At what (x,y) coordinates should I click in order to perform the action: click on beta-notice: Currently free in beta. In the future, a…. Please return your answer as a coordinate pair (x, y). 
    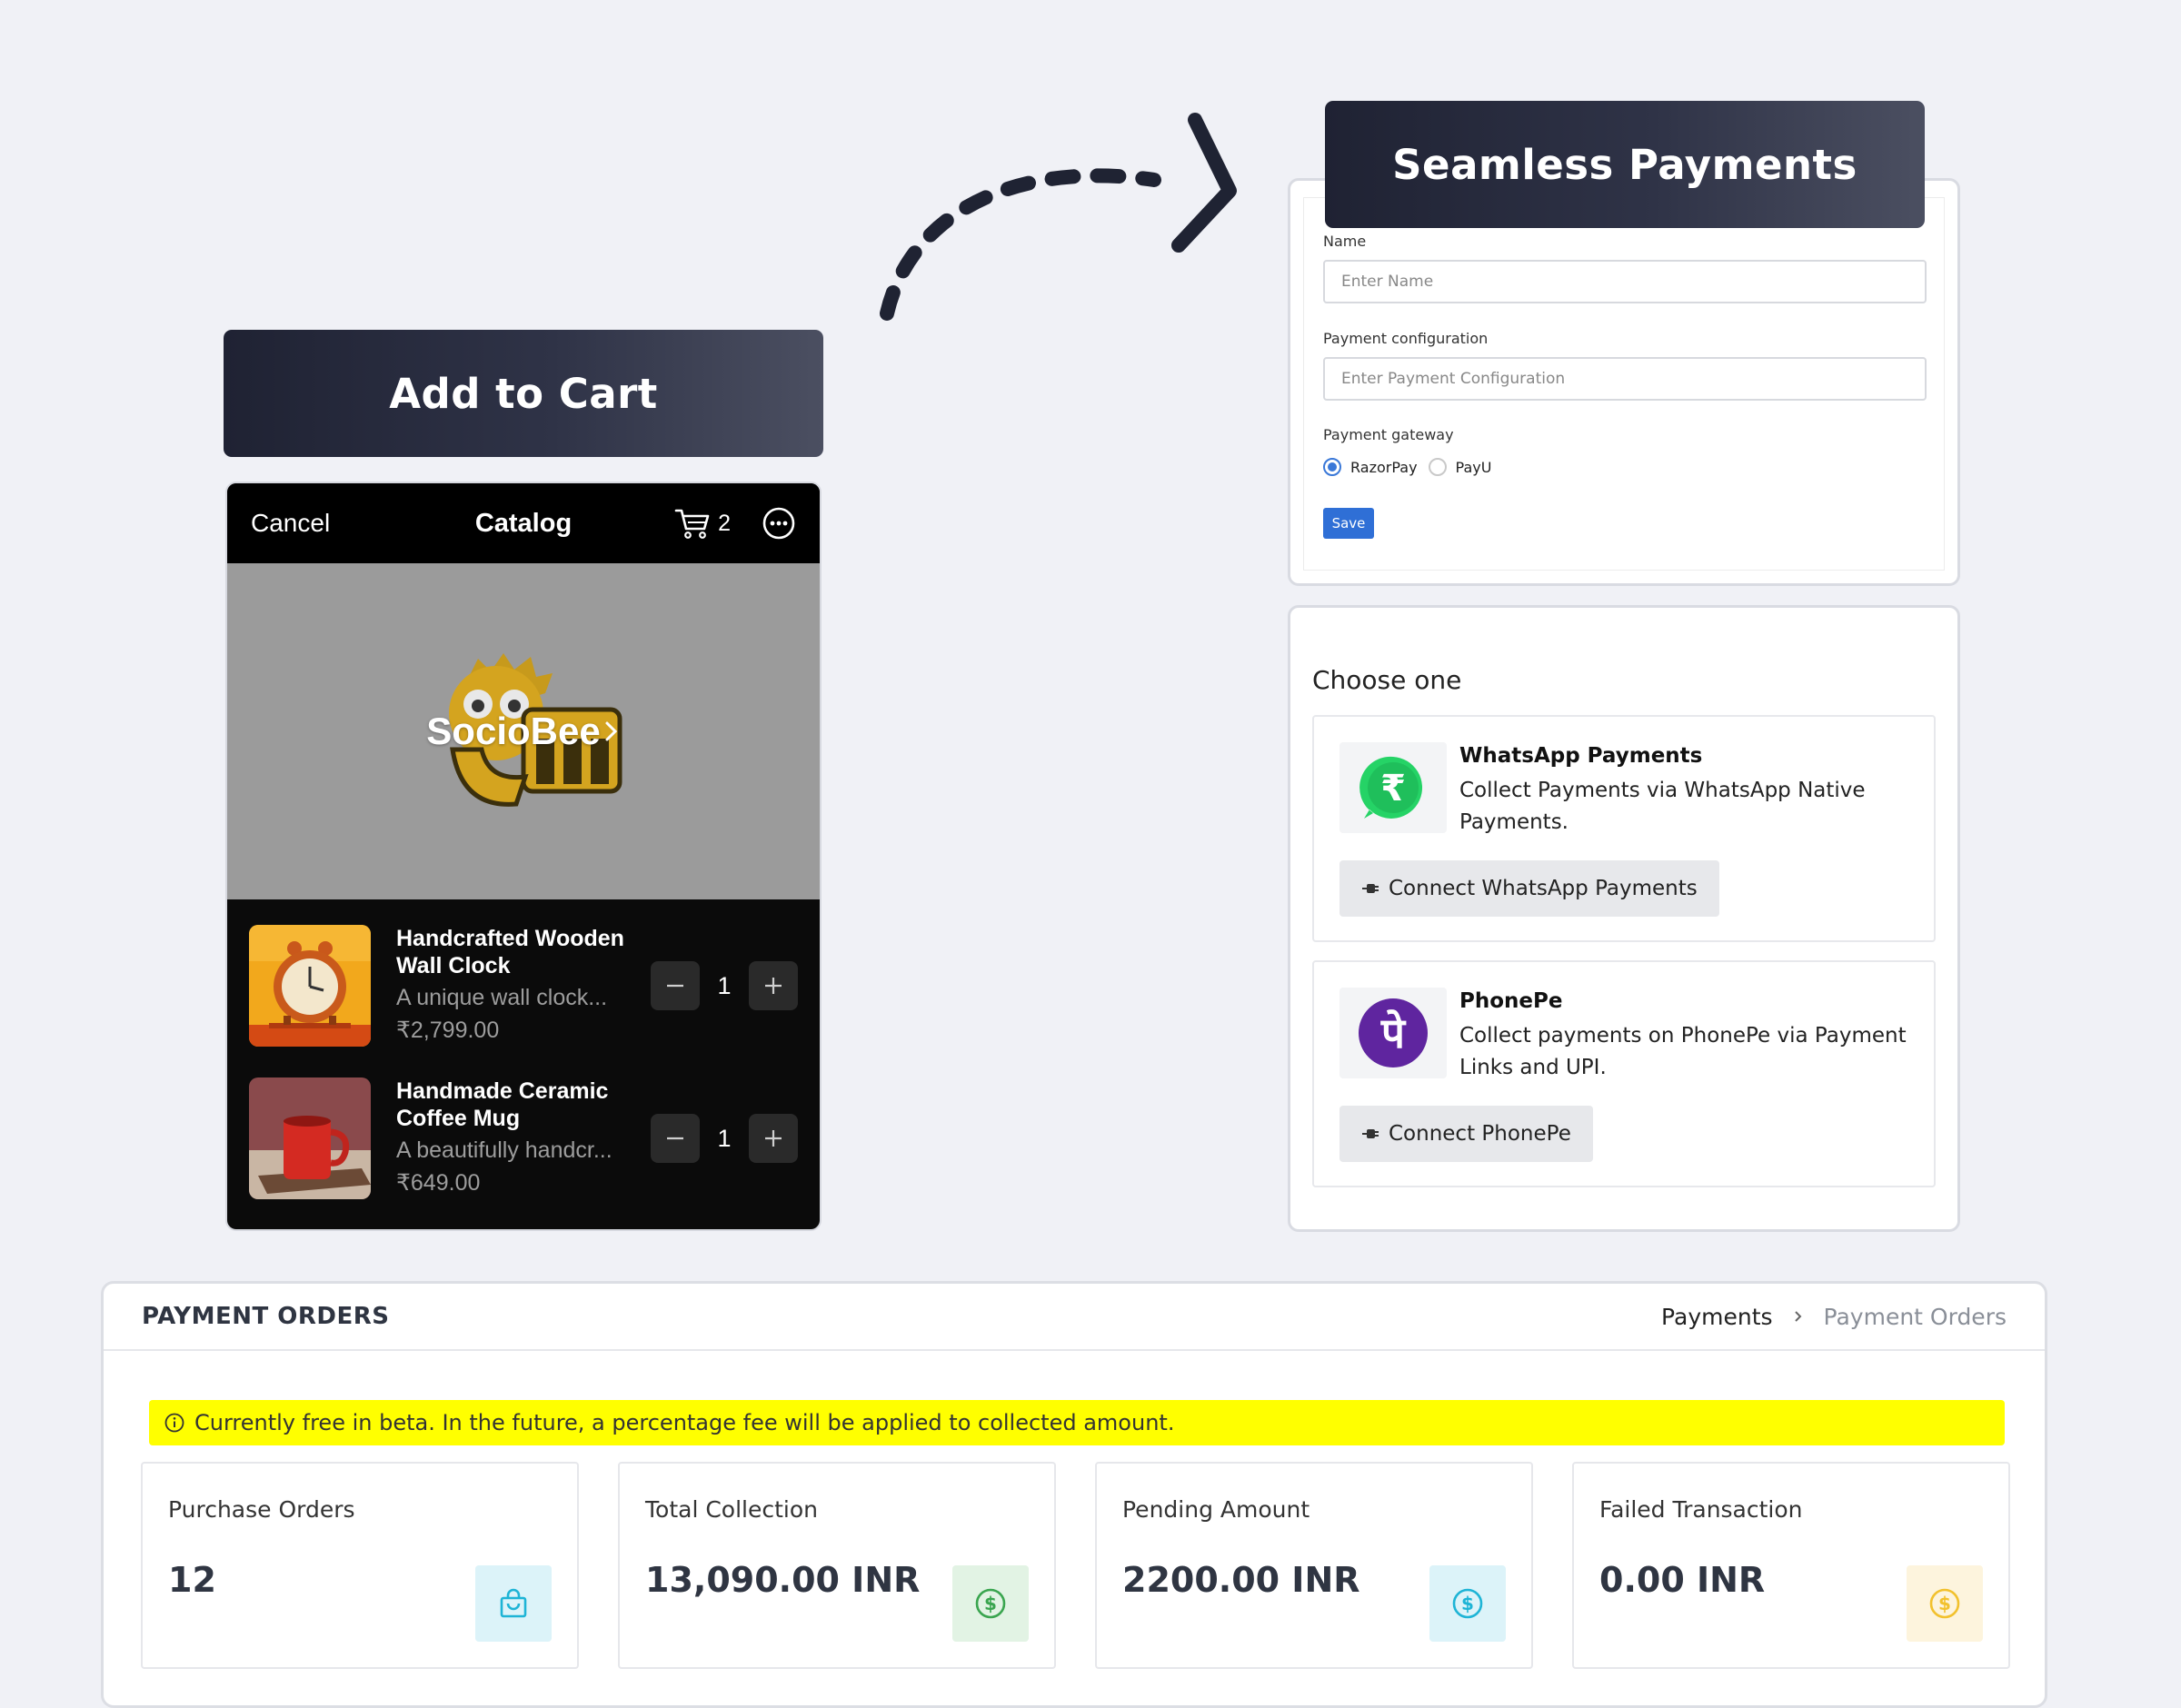
    Looking at the image, I should click on (1077, 1422).